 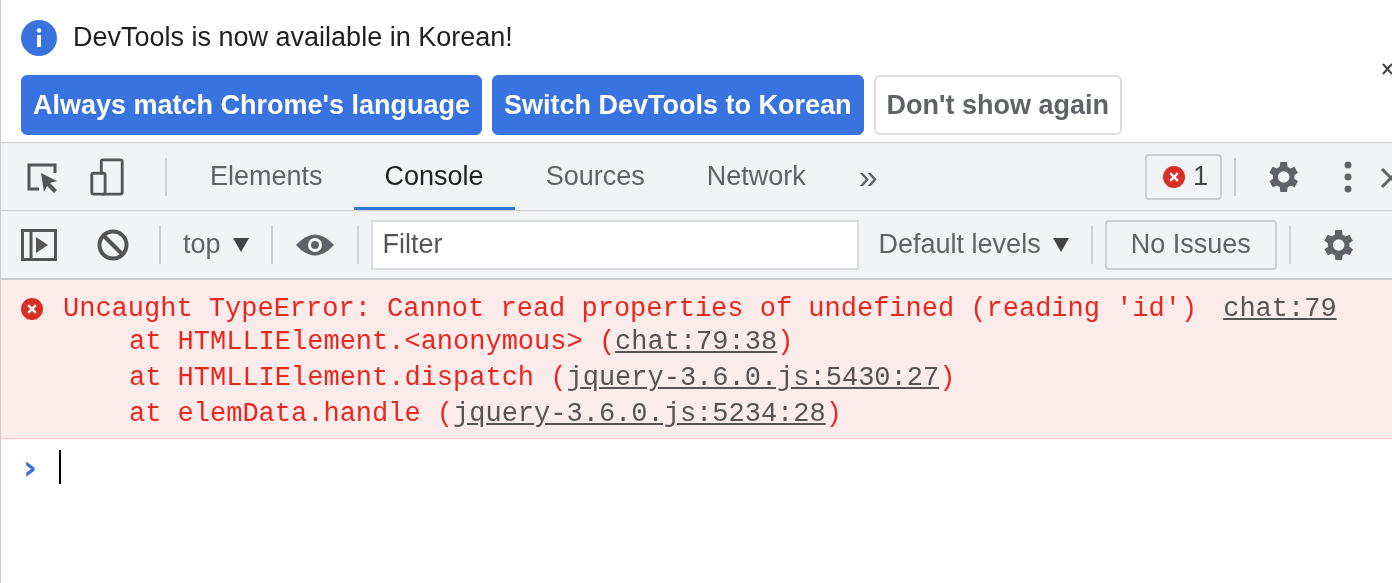 What do you see at coordinates (1190, 244) in the screenshot?
I see `issues-button: No Issues` at bounding box center [1190, 244].